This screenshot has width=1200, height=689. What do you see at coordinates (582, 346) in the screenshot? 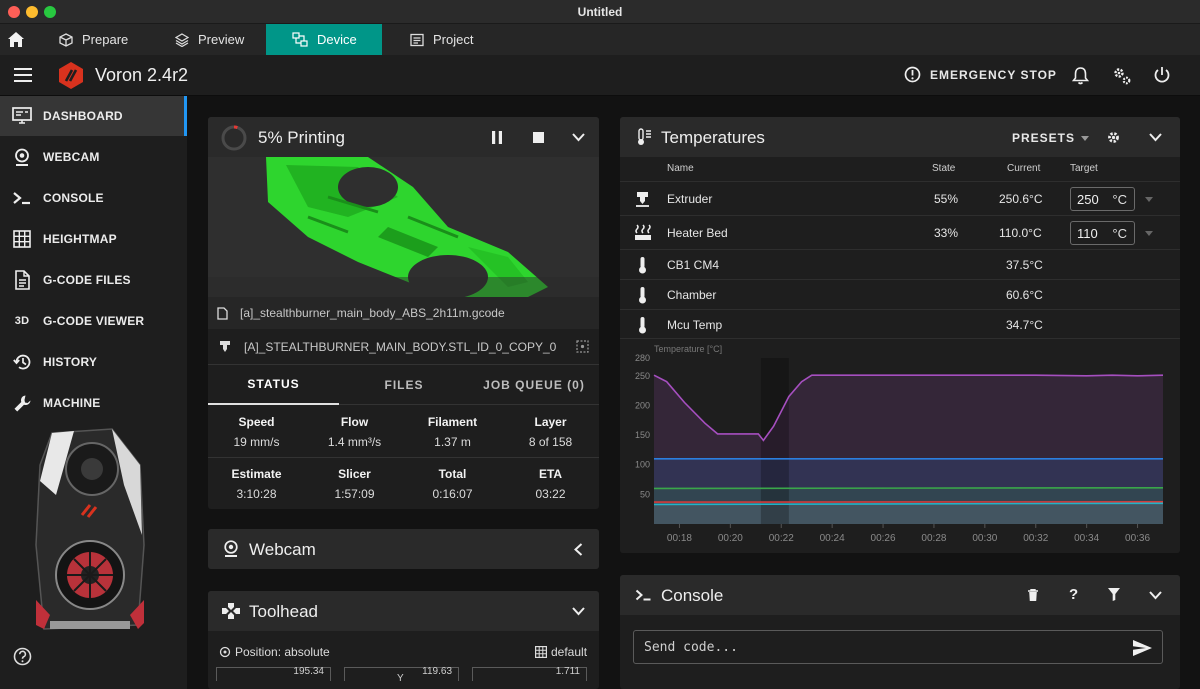
I see `target-select-icon` at bounding box center [582, 346].